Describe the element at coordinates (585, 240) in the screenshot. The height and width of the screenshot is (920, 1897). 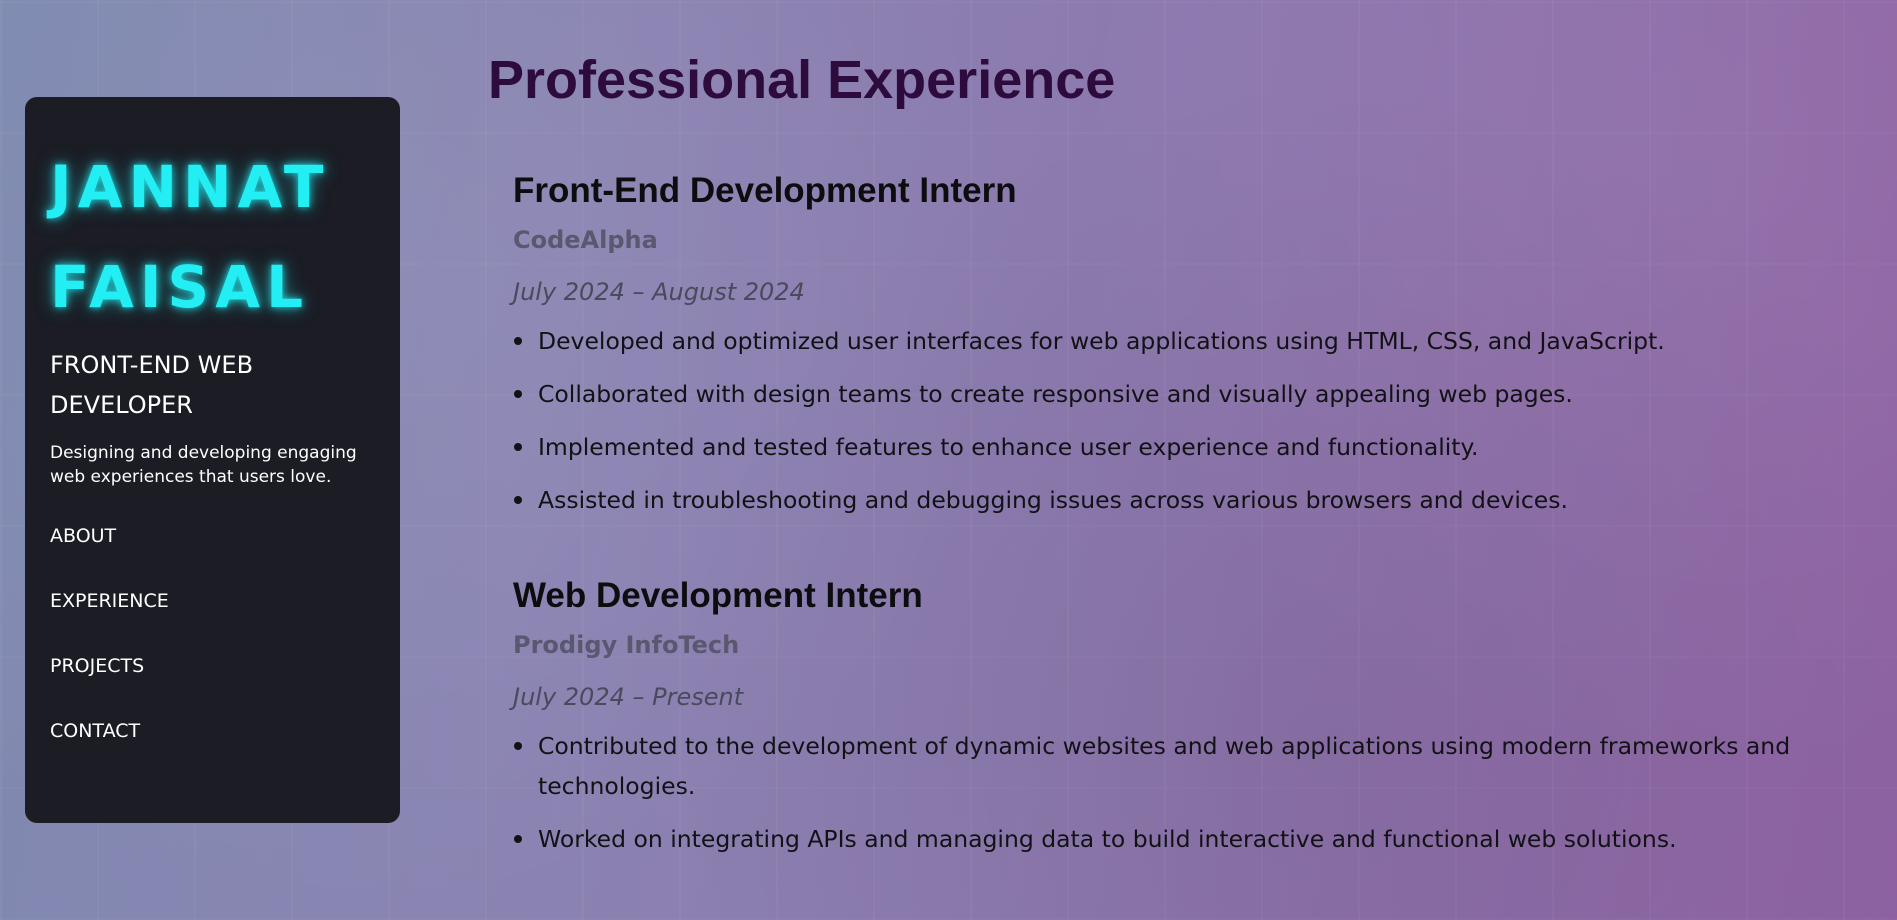
I see `job-company: CodeAlpha` at that location.